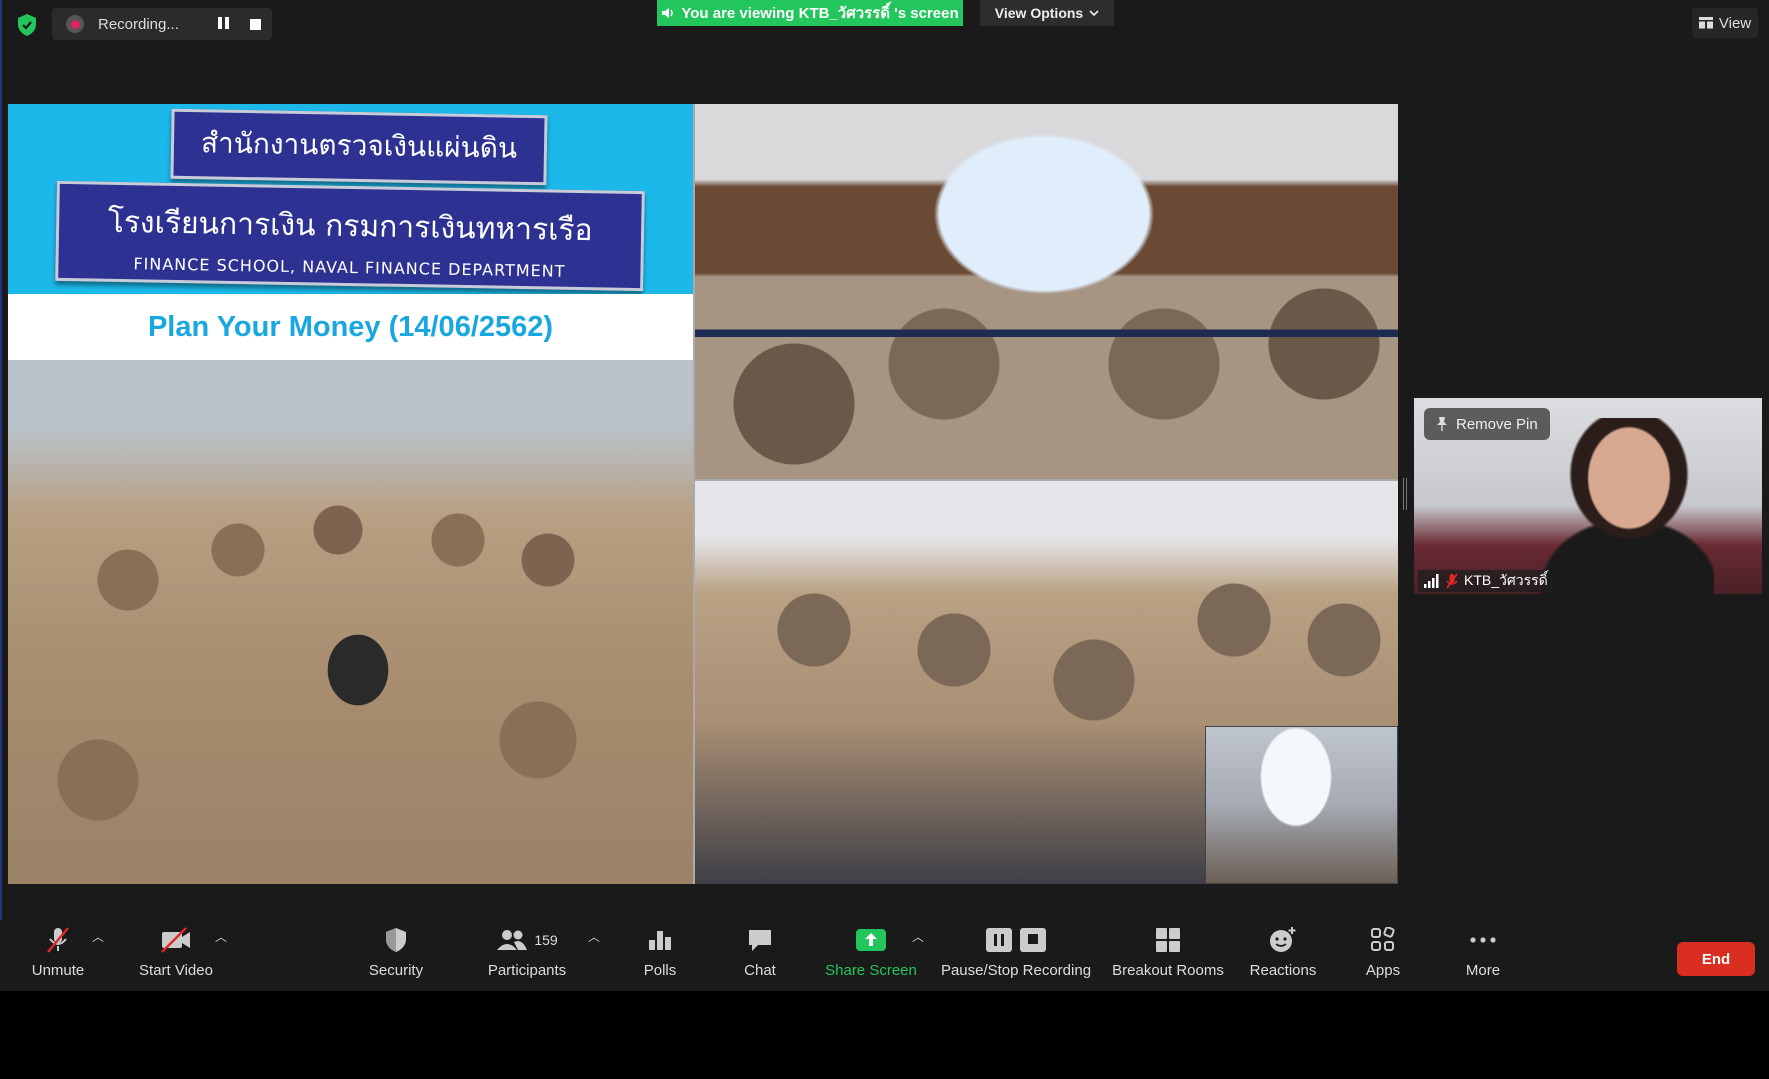 This screenshot has width=1769, height=1079. Describe the element at coordinates (350, 327) in the screenshot. I see `slide-title: Plan Your Money (14/06/2562)` at that location.